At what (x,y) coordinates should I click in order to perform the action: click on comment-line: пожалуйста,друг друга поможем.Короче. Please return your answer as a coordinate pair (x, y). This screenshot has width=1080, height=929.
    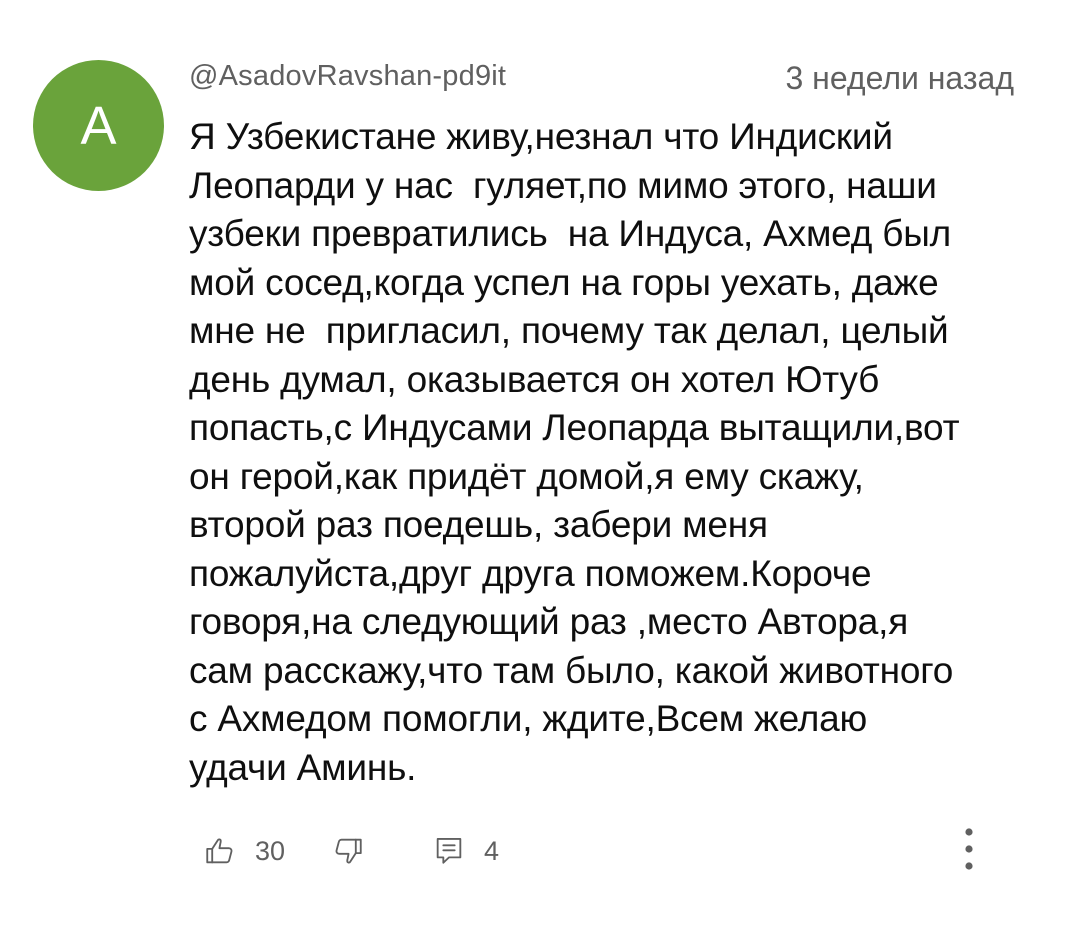
    Looking at the image, I should click on (530, 573).